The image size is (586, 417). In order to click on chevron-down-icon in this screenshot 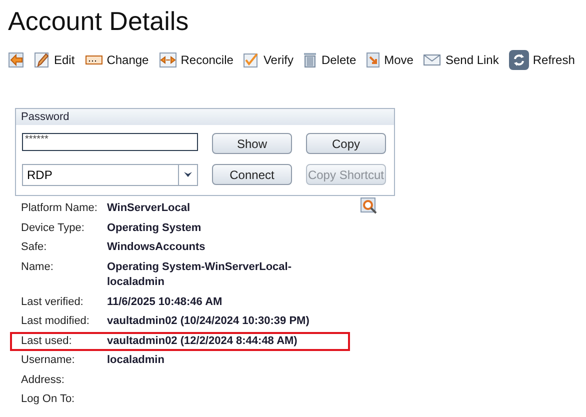, I will do `click(188, 175)`.